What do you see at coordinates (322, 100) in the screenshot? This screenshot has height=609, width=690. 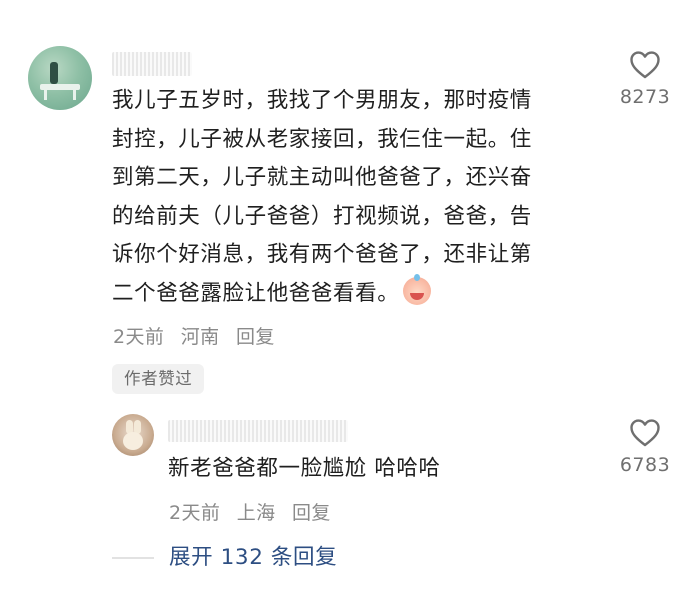 I see `comment-text-line: 我儿子五岁时，我找了个男朋友，那时疫情` at bounding box center [322, 100].